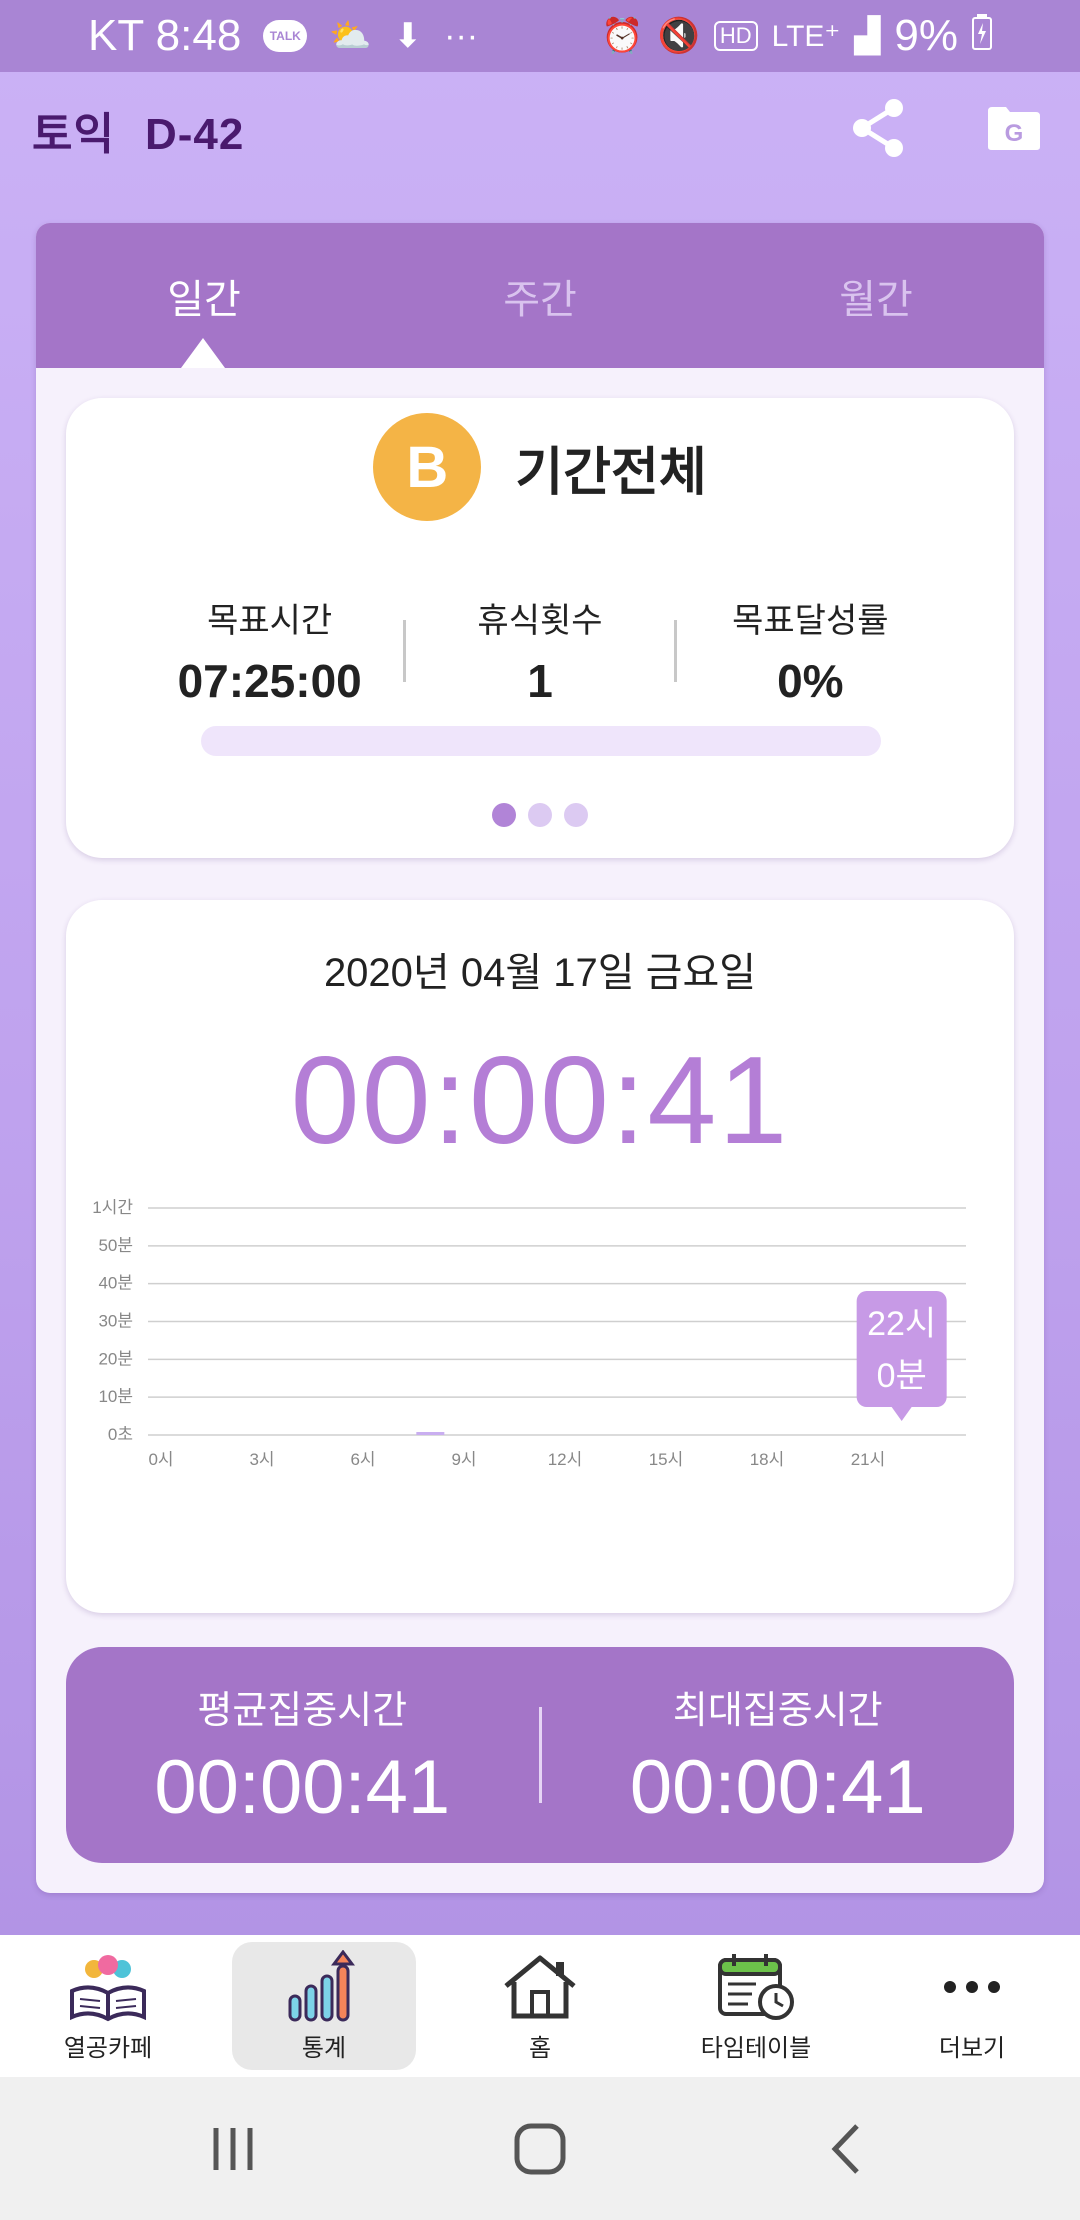  I want to click on focus-card: 평균집중시간 00:00:41 최대집중시간 00:00:41, so click(540, 1755).